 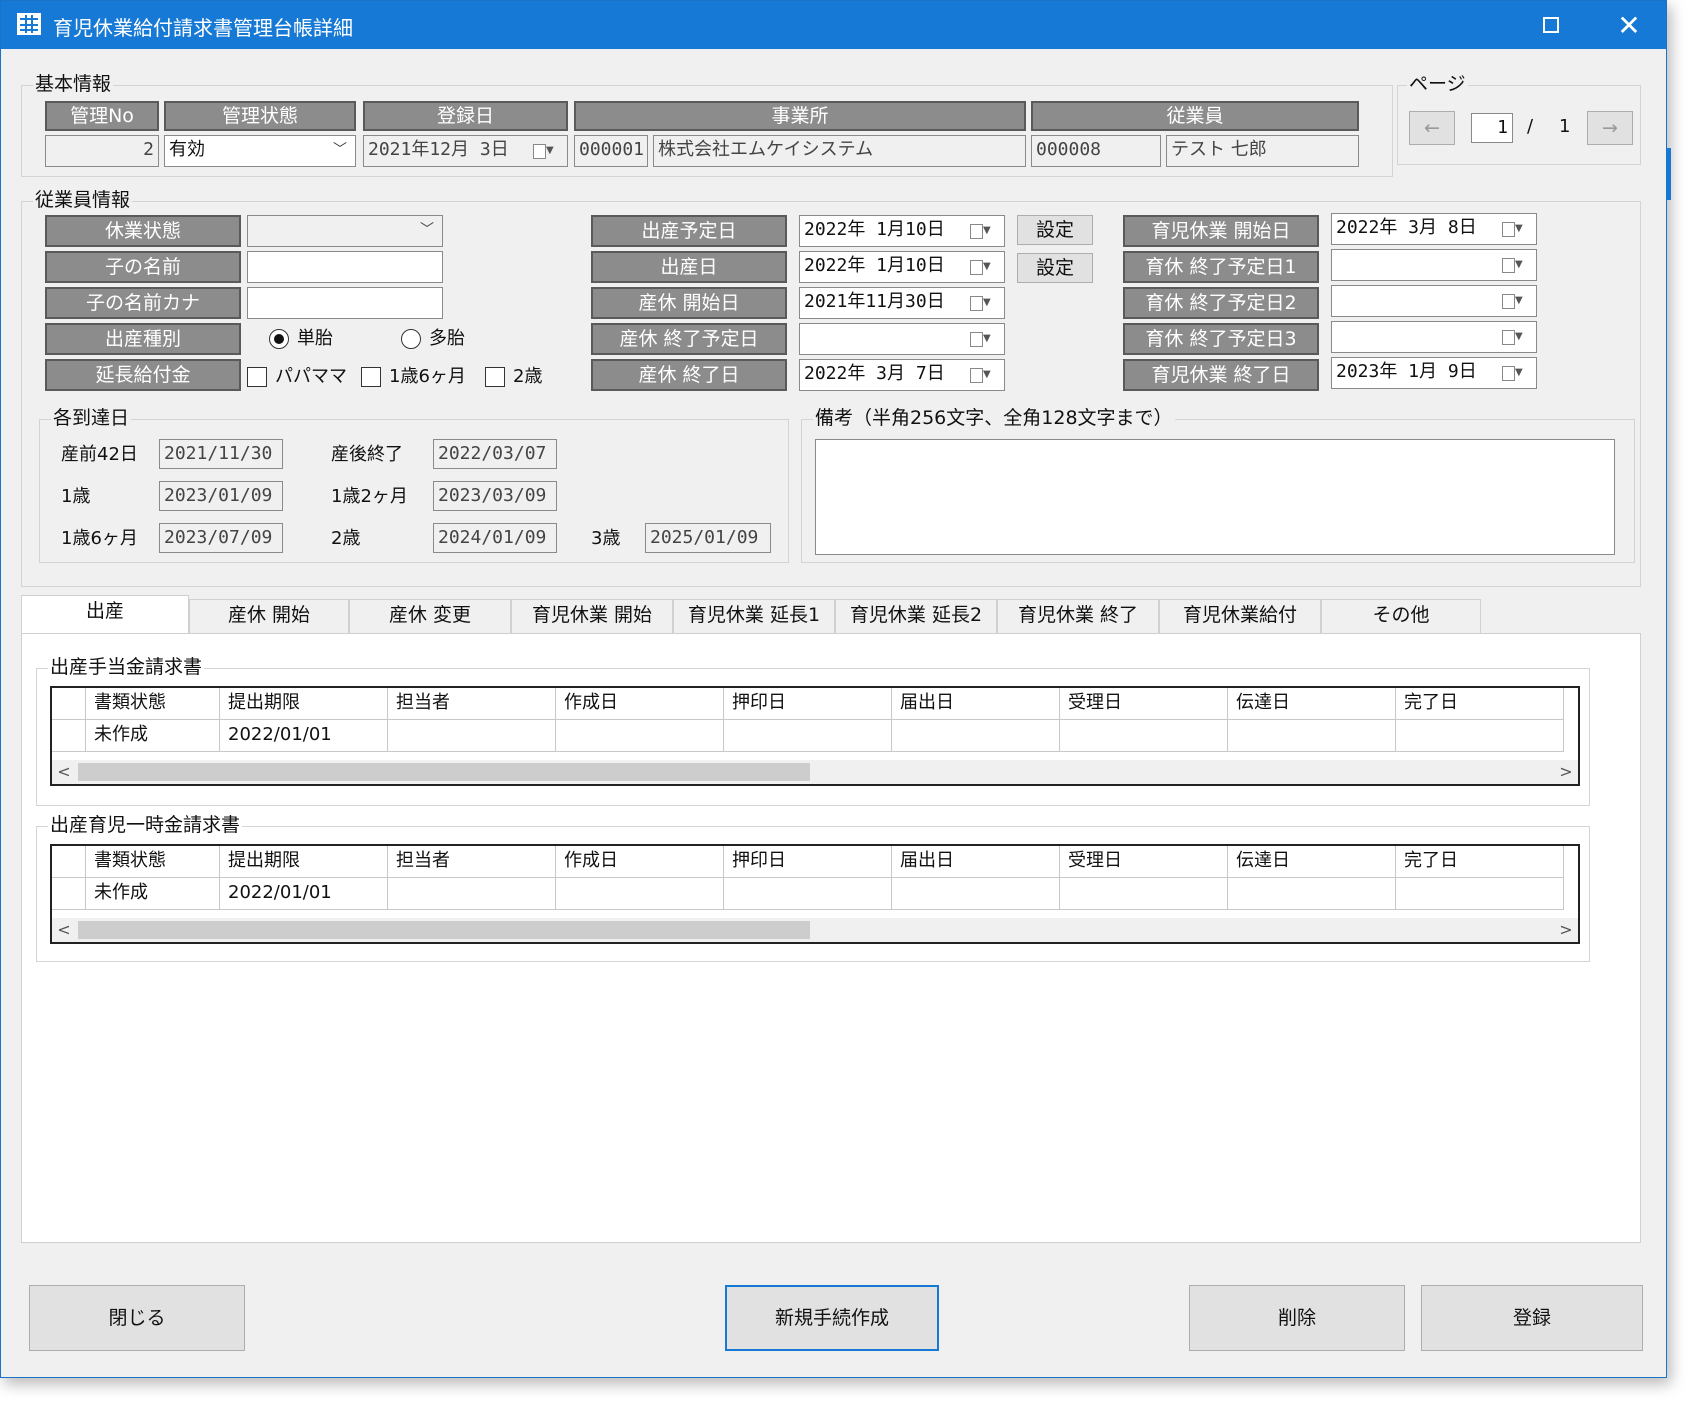 What do you see at coordinates (1532, 1318) in the screenshot?
I see `register-button: 登録` at bounding box center [1532, 1318].